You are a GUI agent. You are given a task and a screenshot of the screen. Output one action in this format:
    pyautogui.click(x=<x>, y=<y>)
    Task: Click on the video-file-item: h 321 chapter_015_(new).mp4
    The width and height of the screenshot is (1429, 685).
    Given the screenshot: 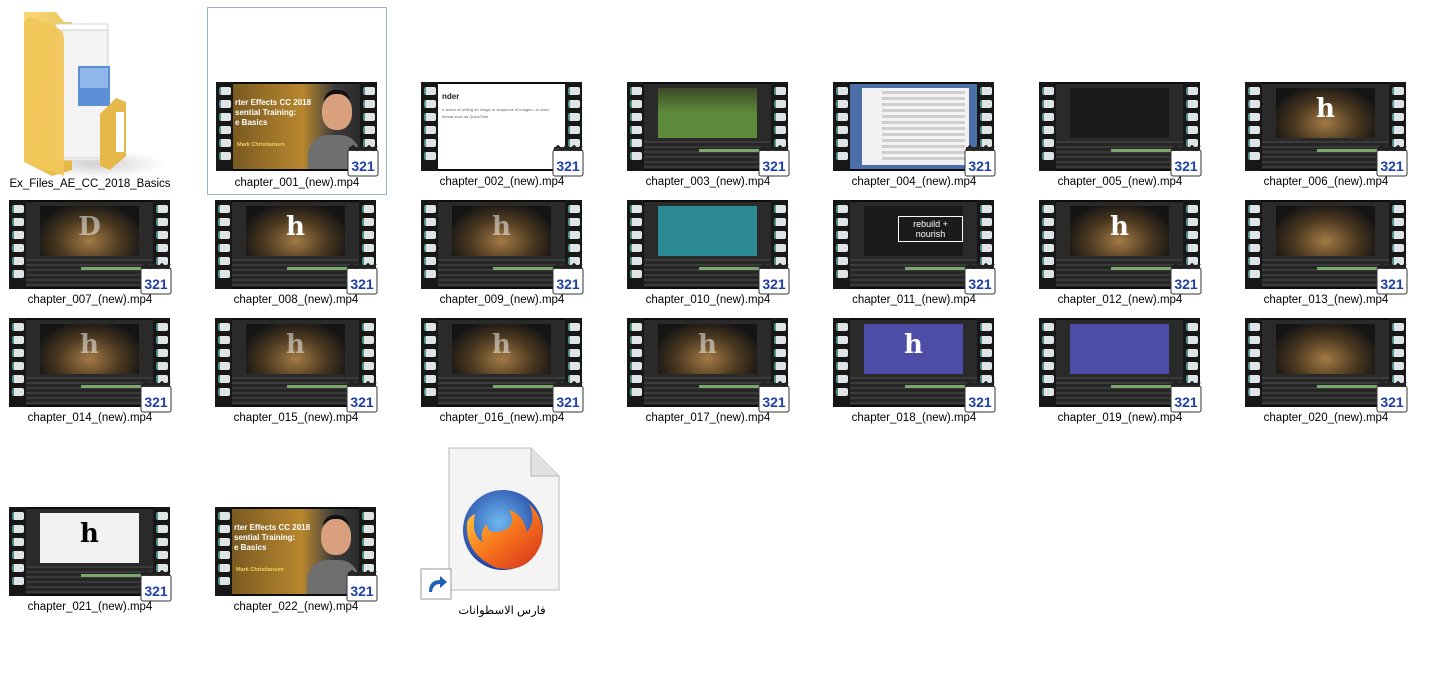 What is the action you would take?
    pyautogui.click(x=296, y=331)
    